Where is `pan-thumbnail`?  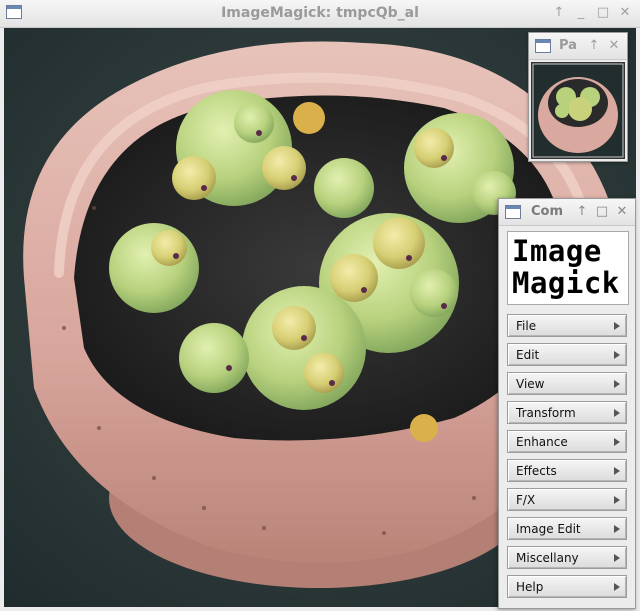 pan-thumbnail is located at coordinates (578, 110).